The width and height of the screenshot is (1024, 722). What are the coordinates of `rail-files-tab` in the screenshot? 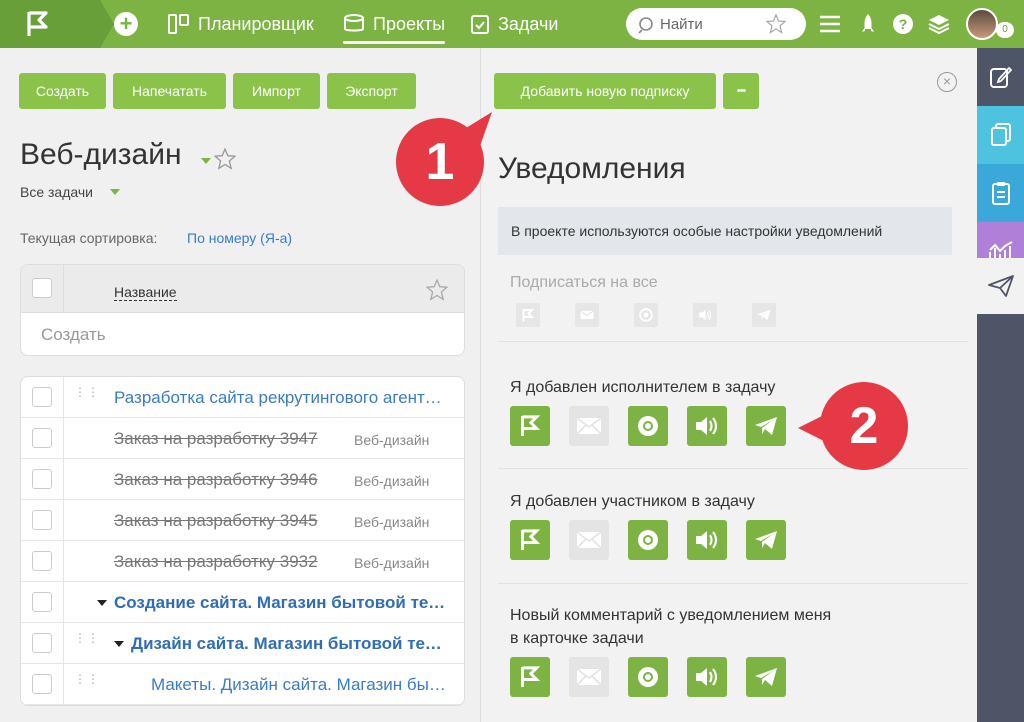 It's located at (1000, 135).